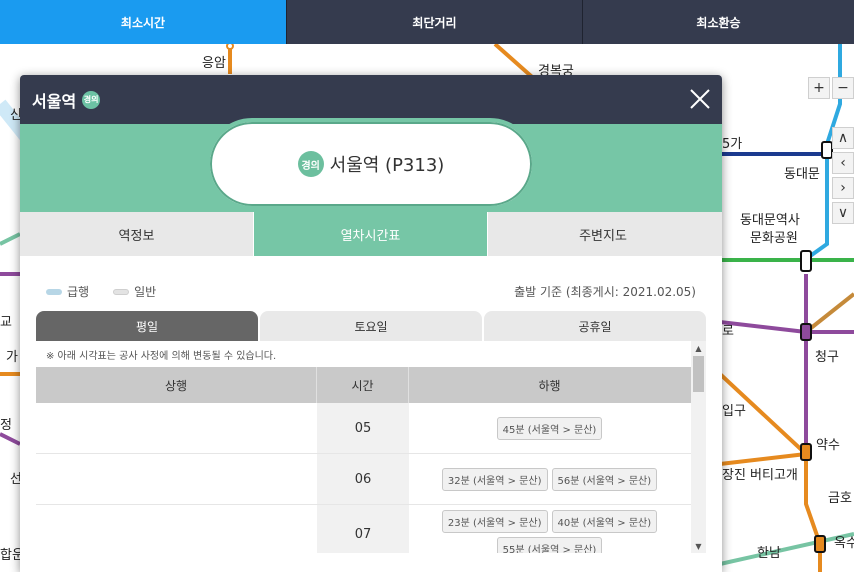  I want to click on station-label-ddp-line2: 문화공원, so click(774, 236).